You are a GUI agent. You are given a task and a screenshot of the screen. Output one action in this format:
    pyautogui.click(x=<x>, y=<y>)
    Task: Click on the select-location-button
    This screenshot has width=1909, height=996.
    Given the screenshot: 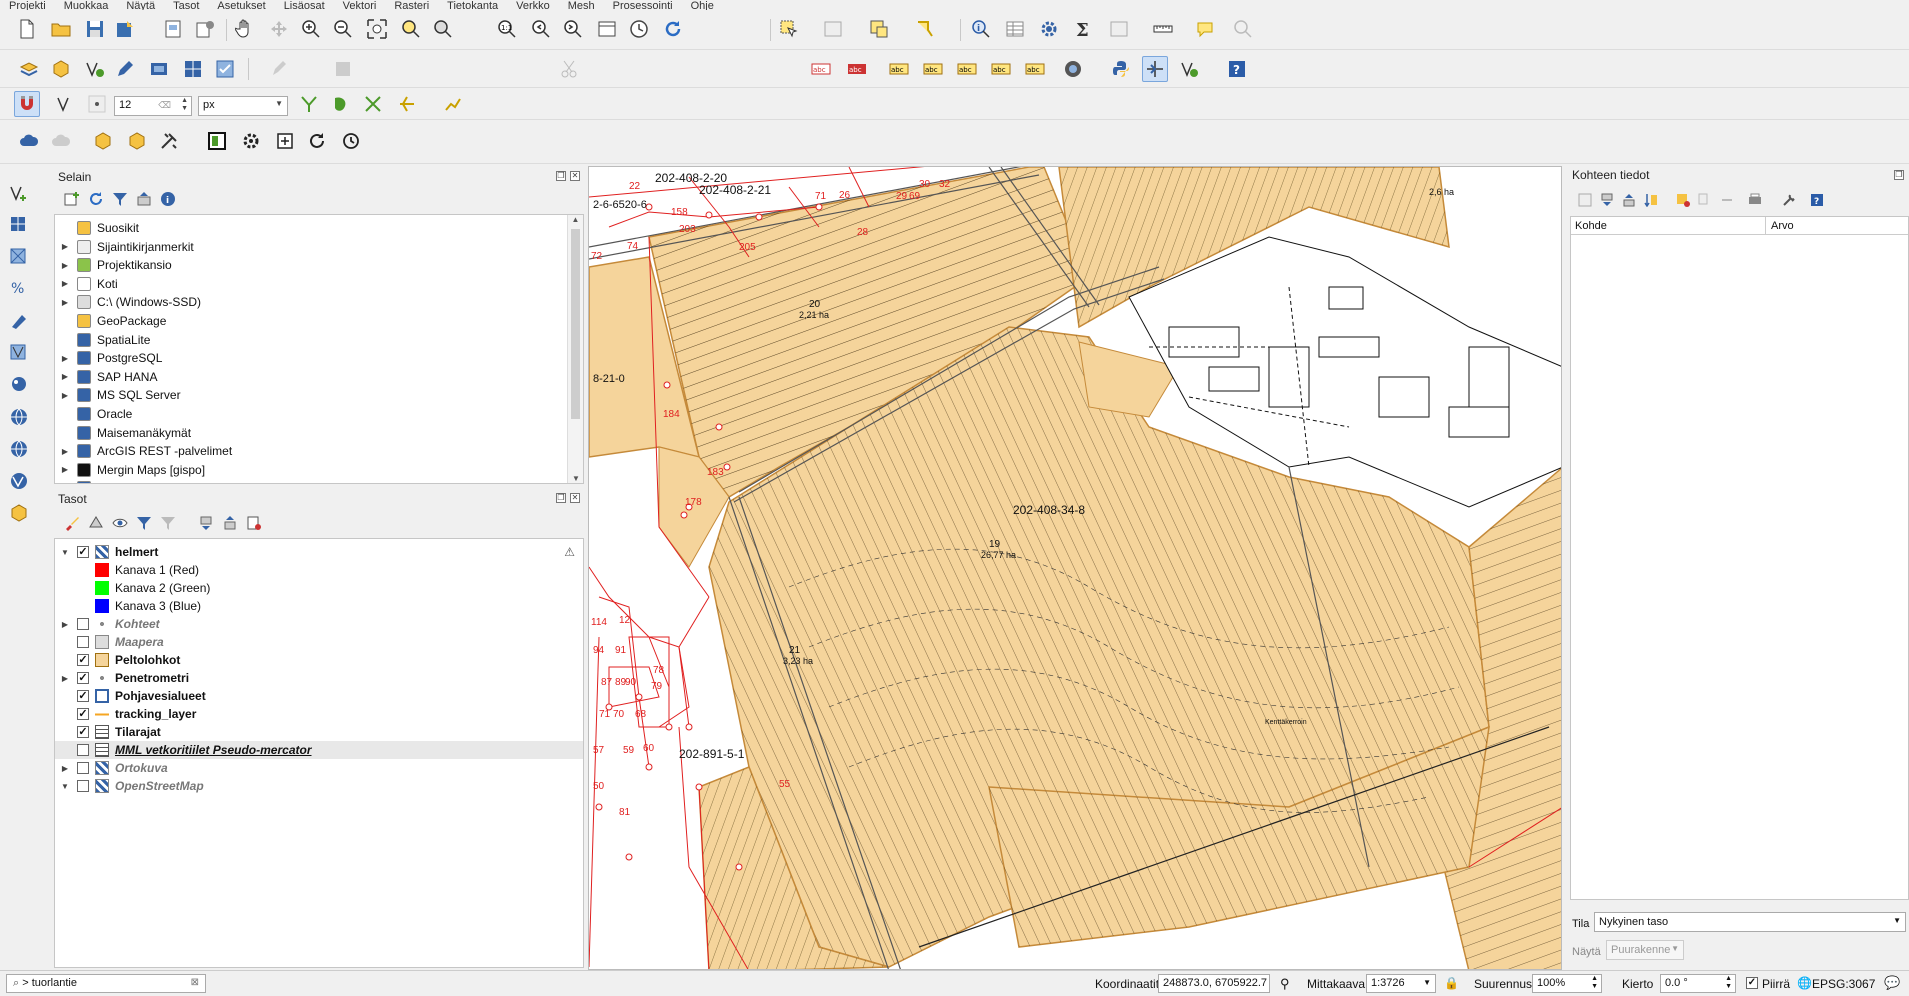 What is the action you would take?
    pyautogui.click(x=925, y=29)
    